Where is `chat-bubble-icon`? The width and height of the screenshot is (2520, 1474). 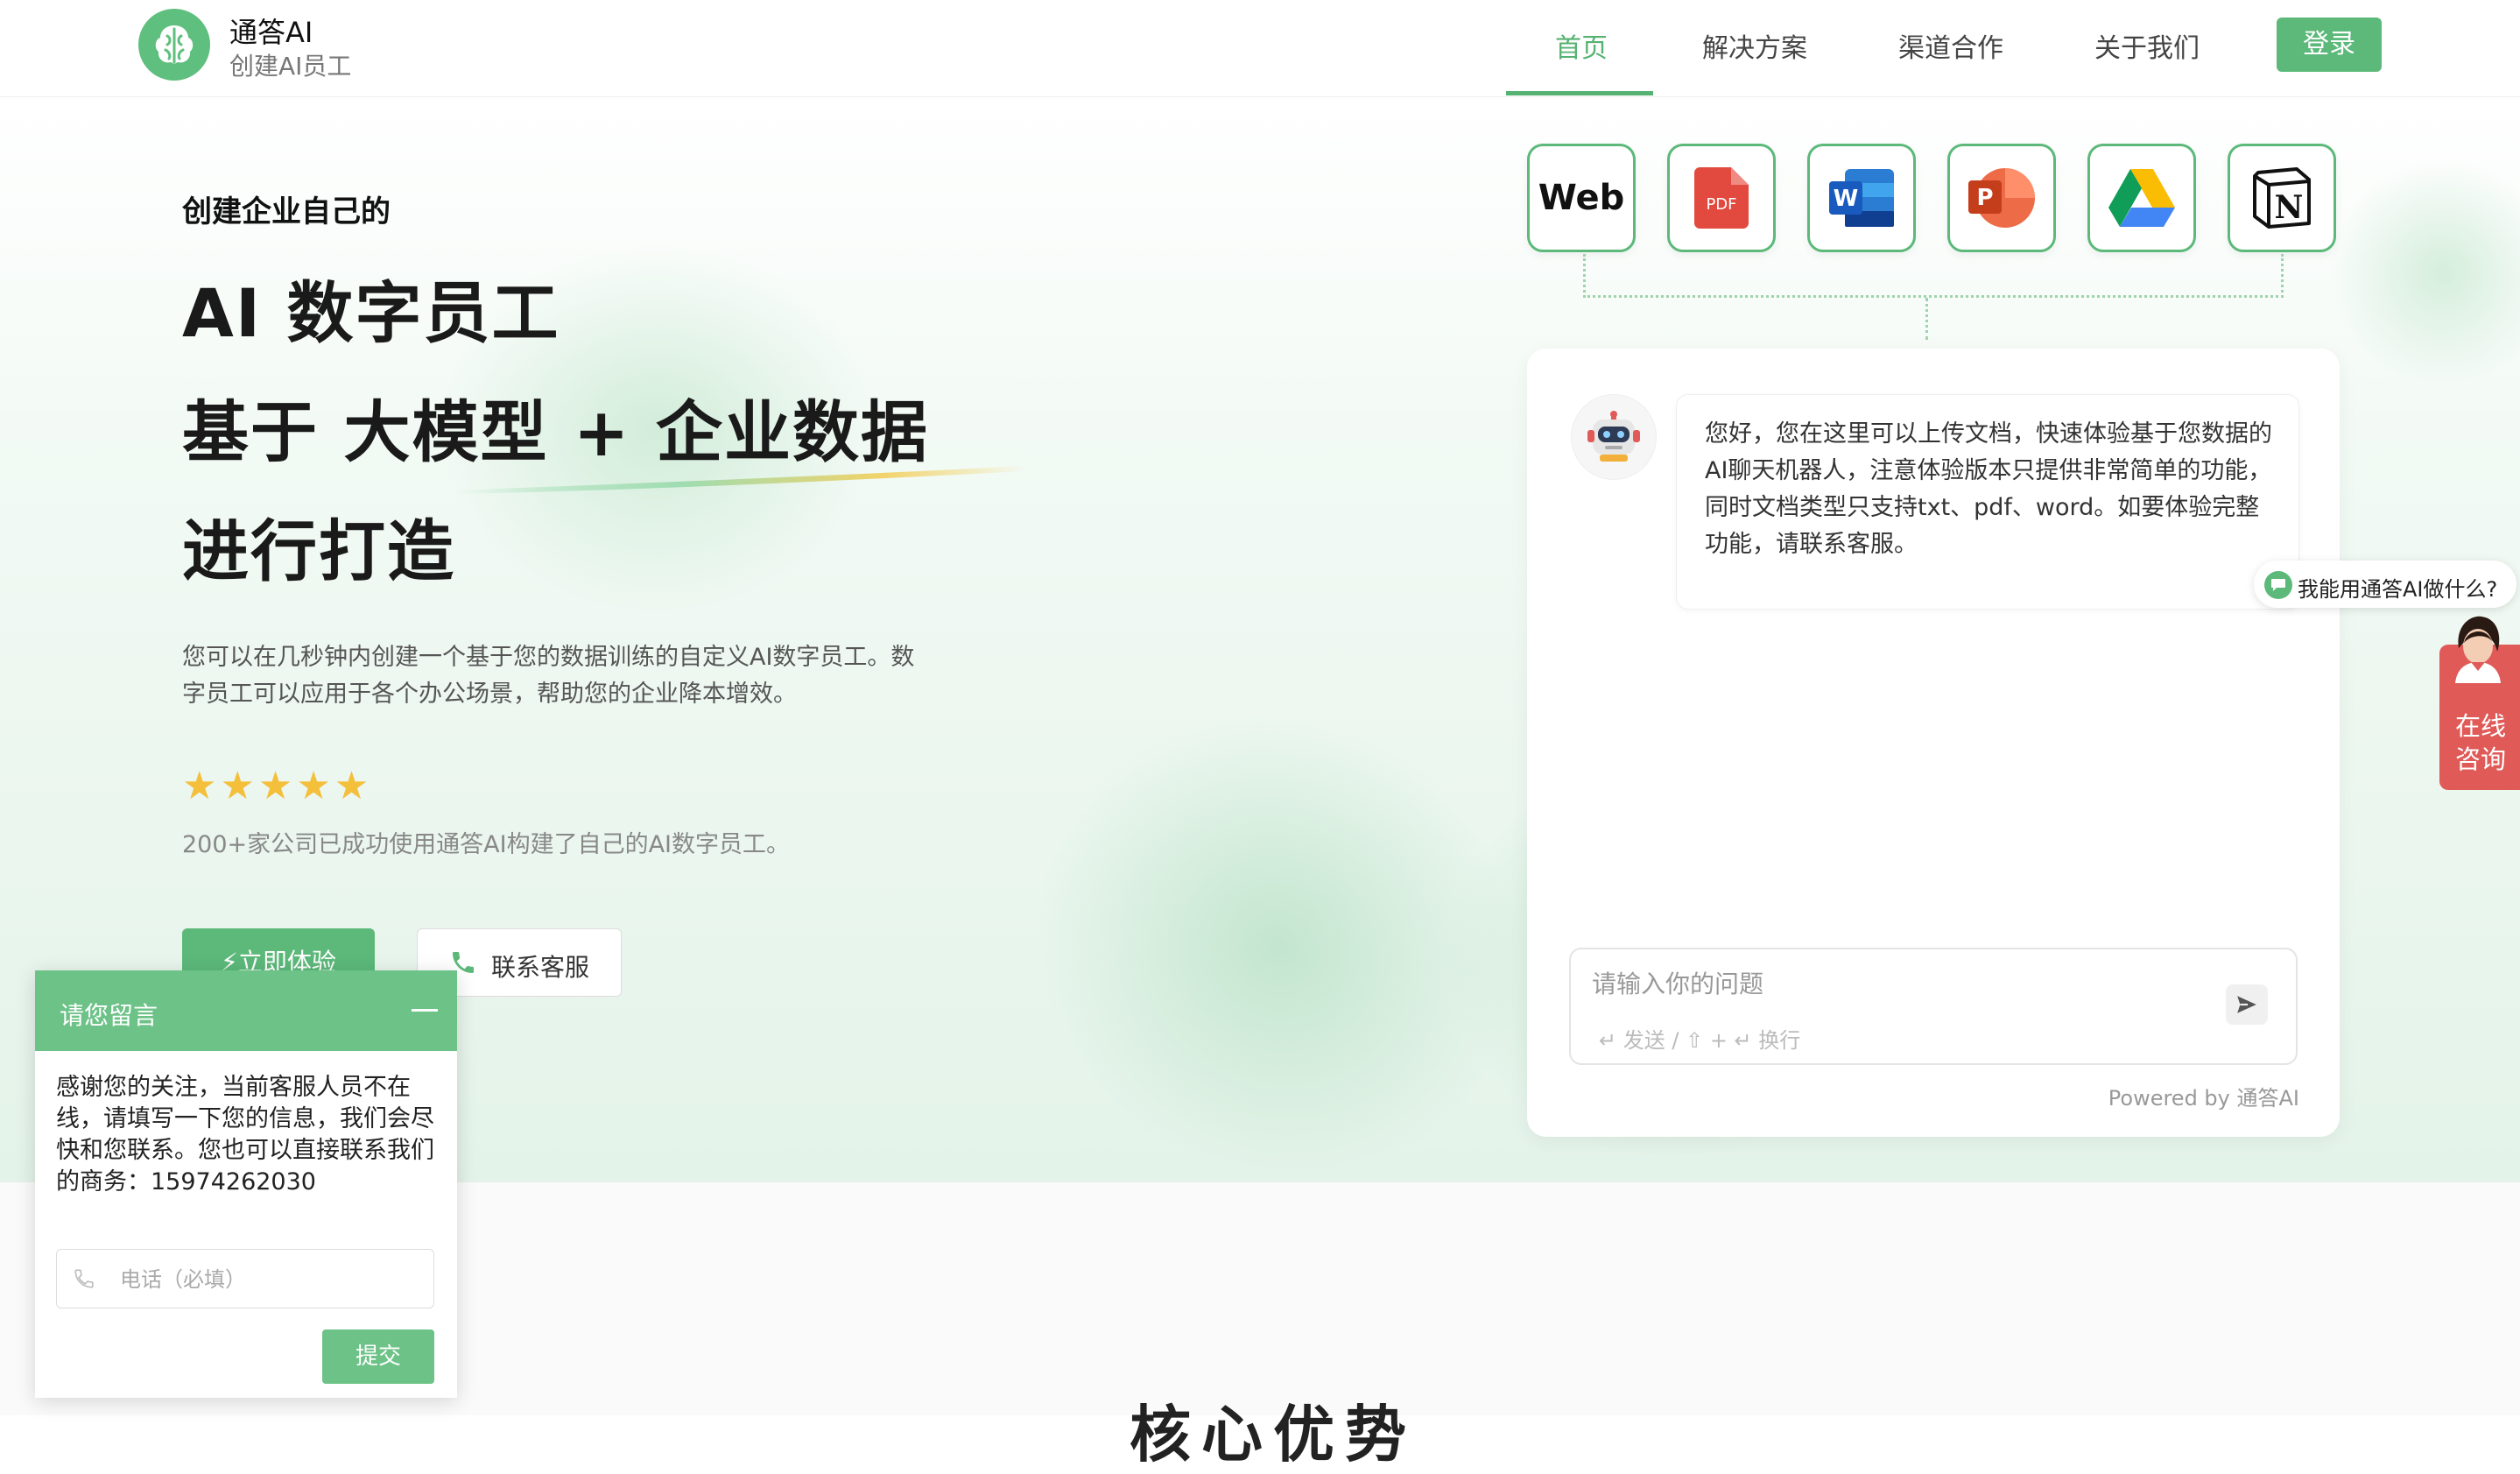
chat-bubble-icon is located at coordinates (2278, 585).